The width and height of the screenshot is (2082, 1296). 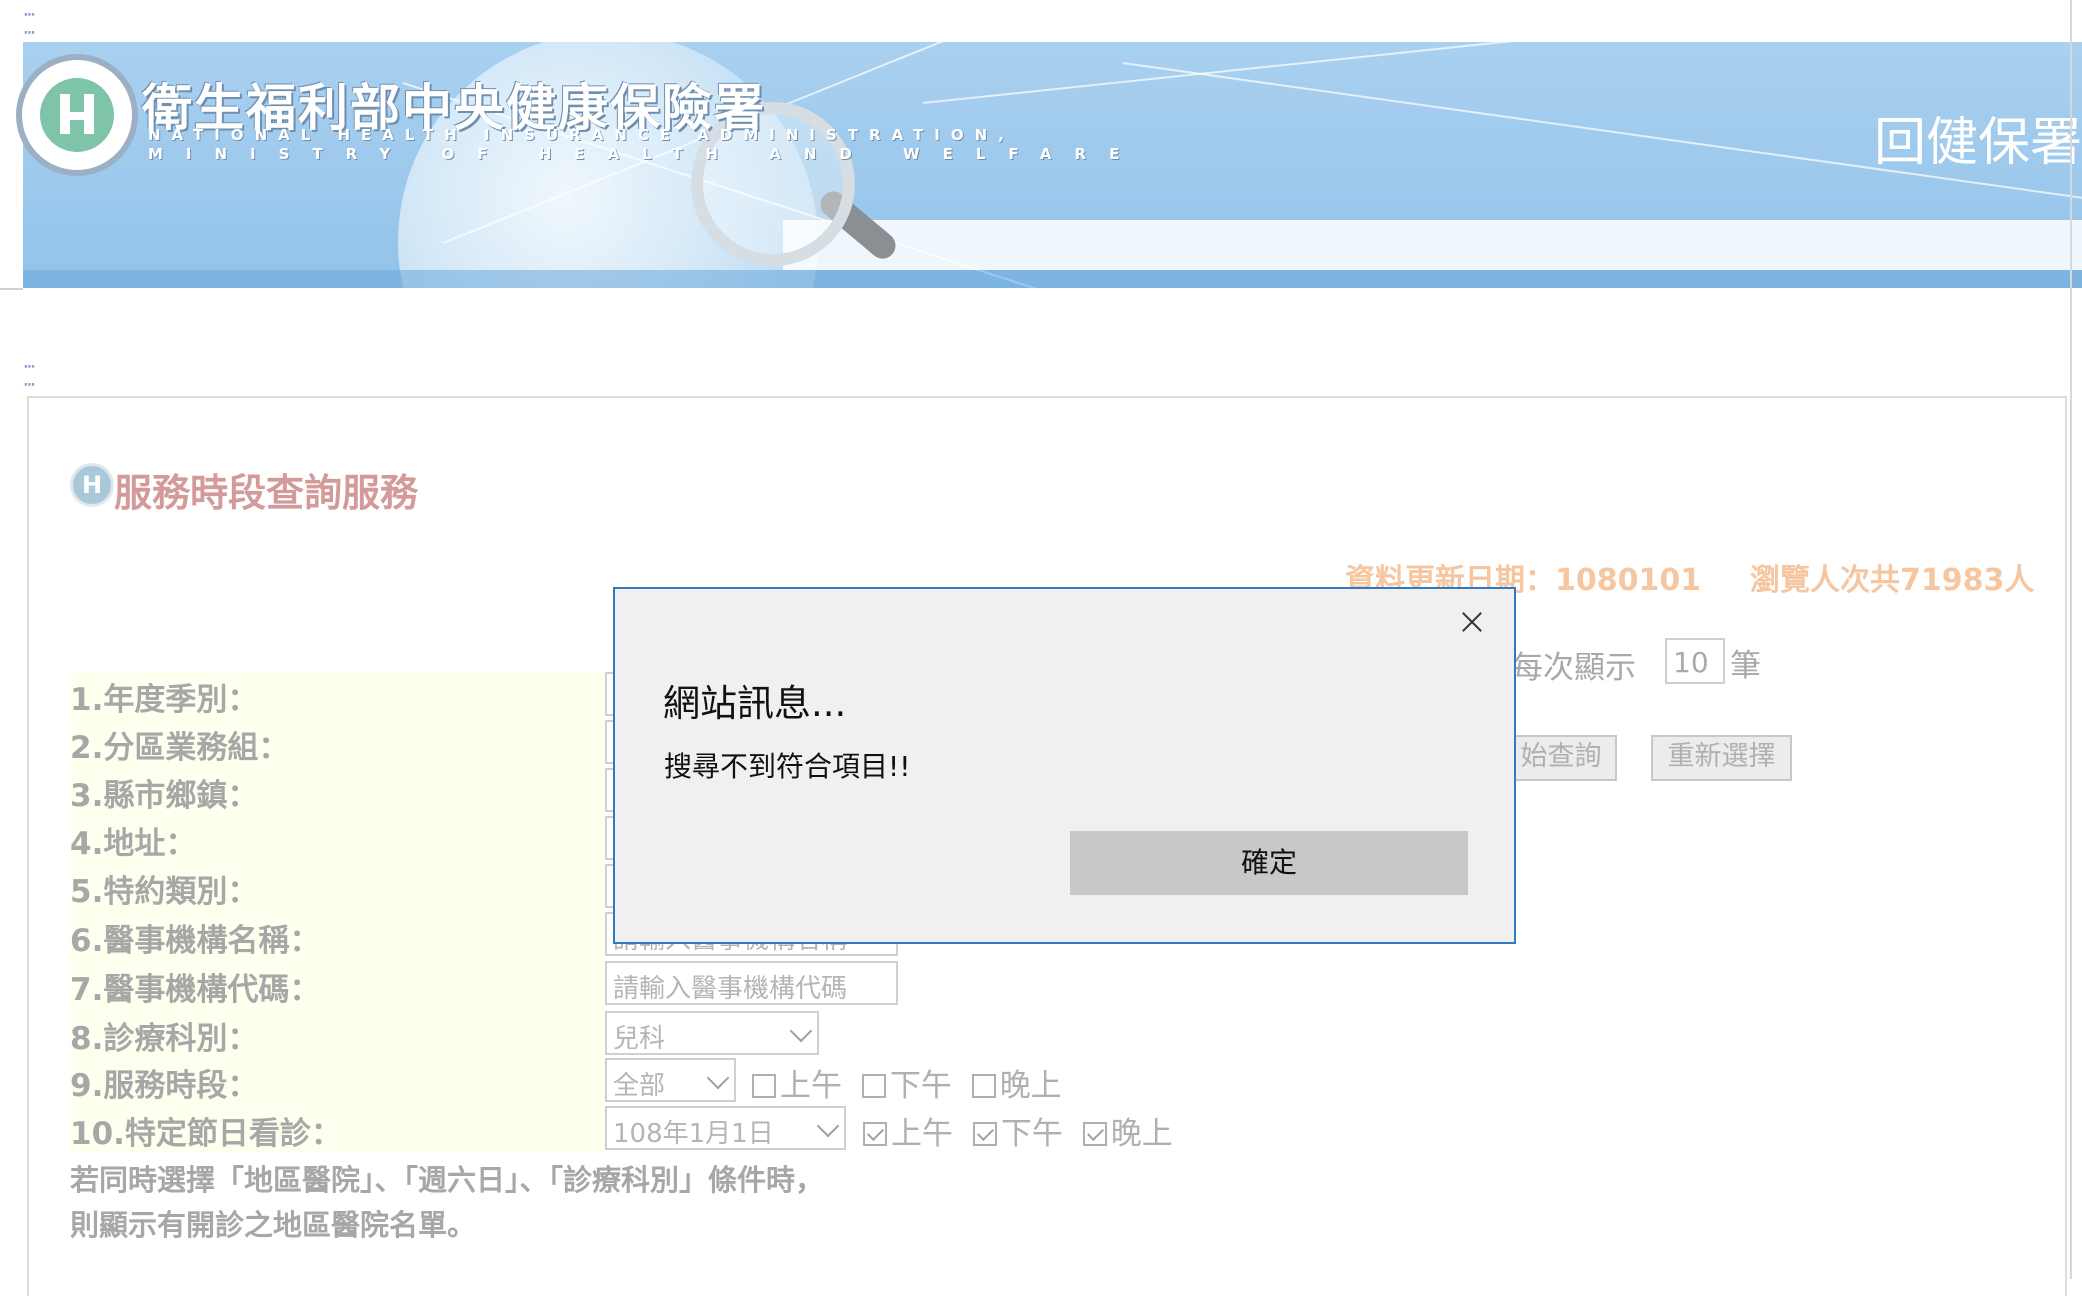 I want to click on checkbox-holiday-evening: 晚上, so click(x=1127, y=1134).